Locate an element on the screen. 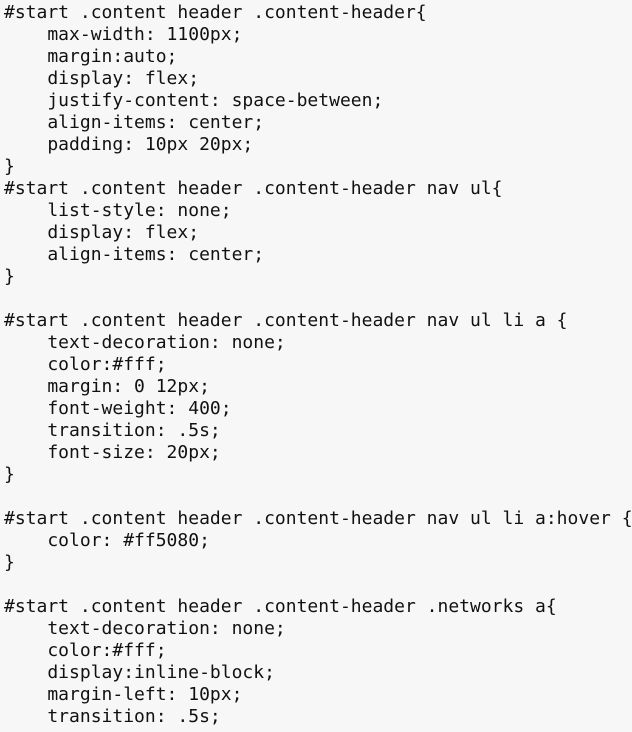  code-line: list-style: none; is located at coordinates (118, 210).